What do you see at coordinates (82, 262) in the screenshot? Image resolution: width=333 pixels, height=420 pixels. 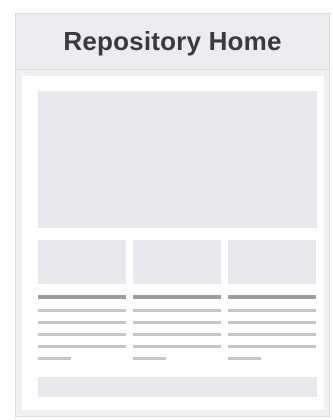 I see `column-1-image-placeholder` at bounding box center [82, 262].